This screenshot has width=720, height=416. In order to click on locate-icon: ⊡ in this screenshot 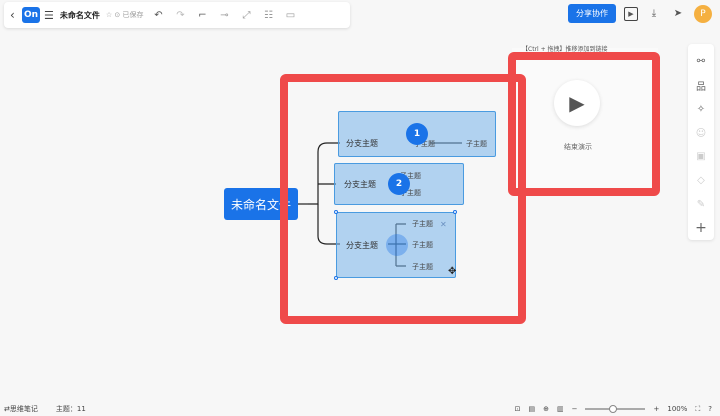, I will do `click(518, 409)`.